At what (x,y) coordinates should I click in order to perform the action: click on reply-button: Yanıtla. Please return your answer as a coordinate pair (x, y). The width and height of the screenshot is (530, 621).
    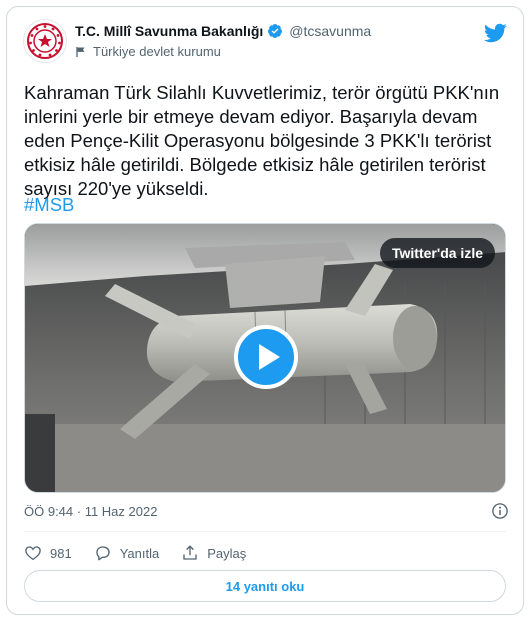
    Looking at the image, I should click on (127, 553).